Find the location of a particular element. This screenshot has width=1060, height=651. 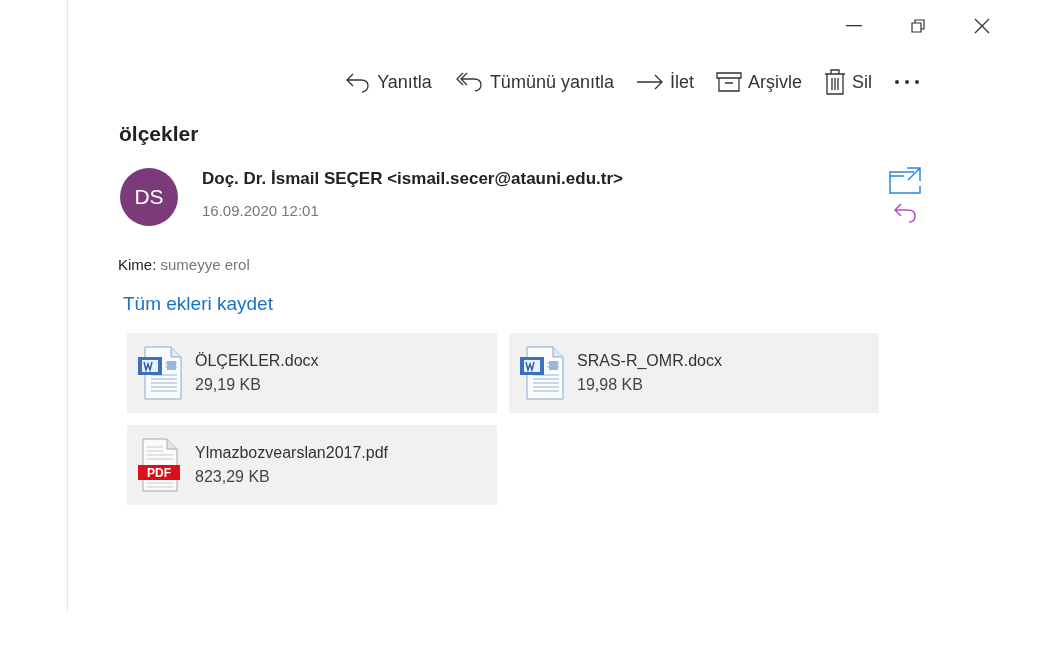

attachment-name: ÖLÇEKLER.docx is located at coordinates (257, 361).